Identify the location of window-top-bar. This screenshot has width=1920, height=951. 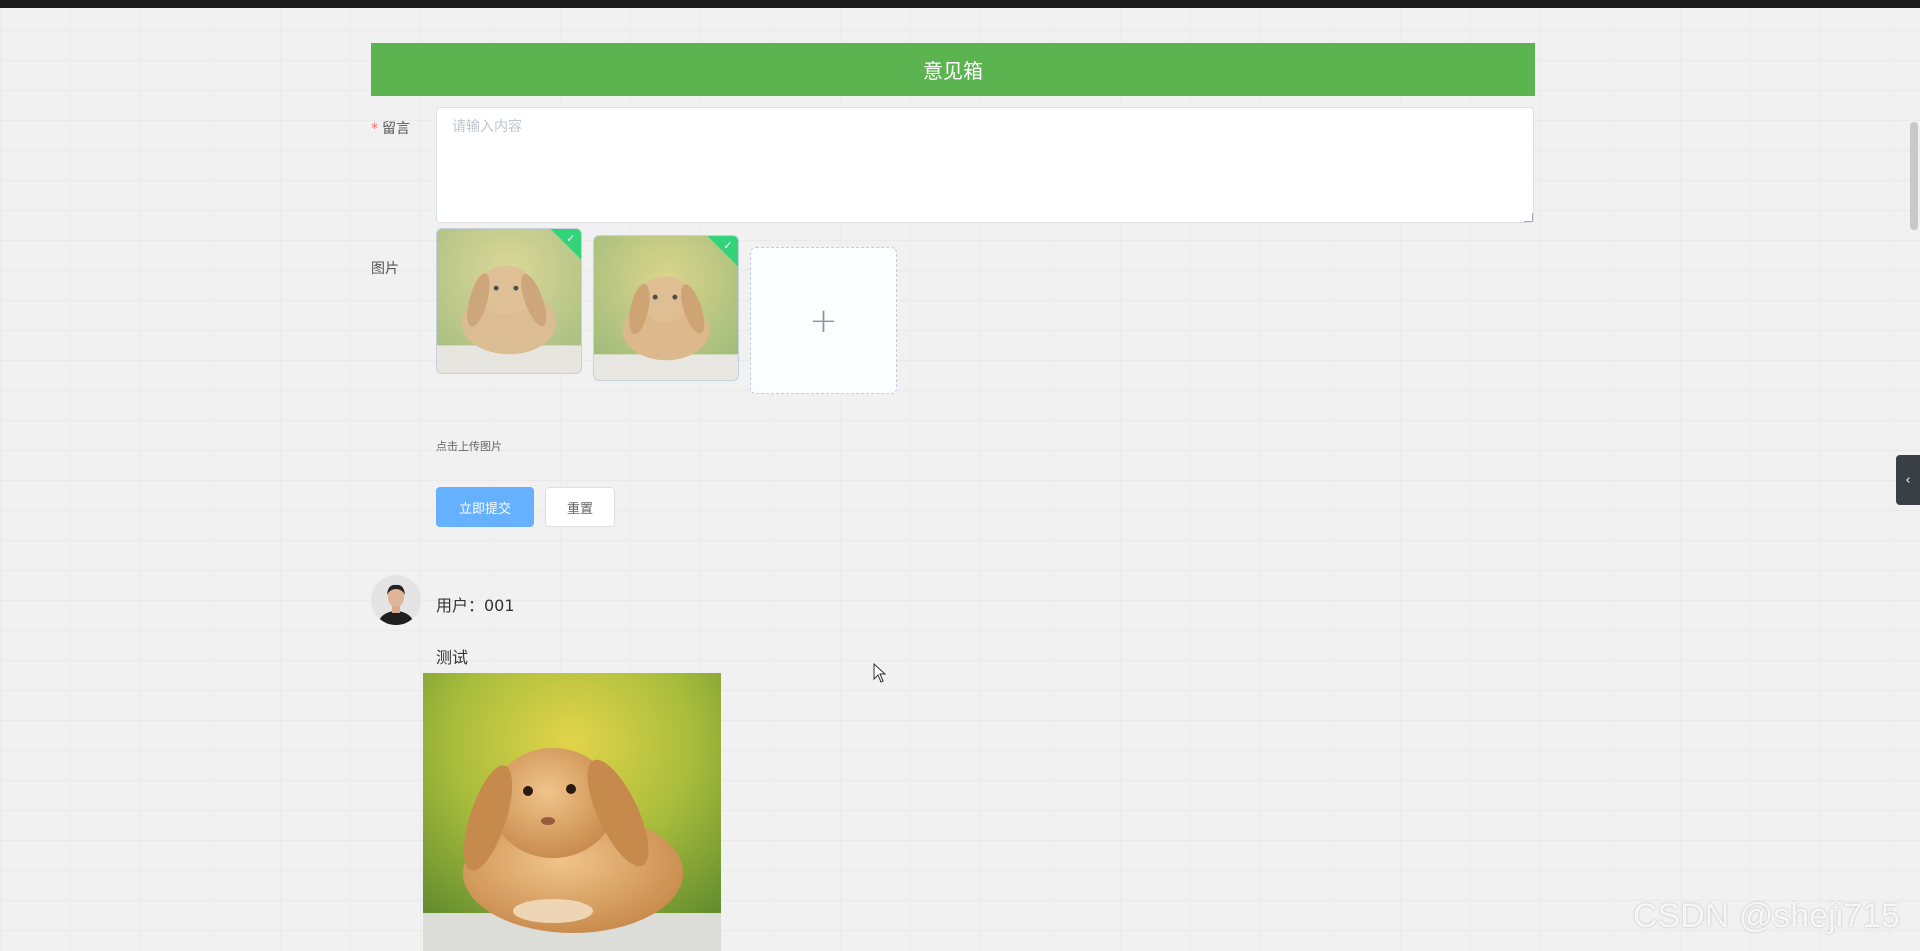
(960, 4).